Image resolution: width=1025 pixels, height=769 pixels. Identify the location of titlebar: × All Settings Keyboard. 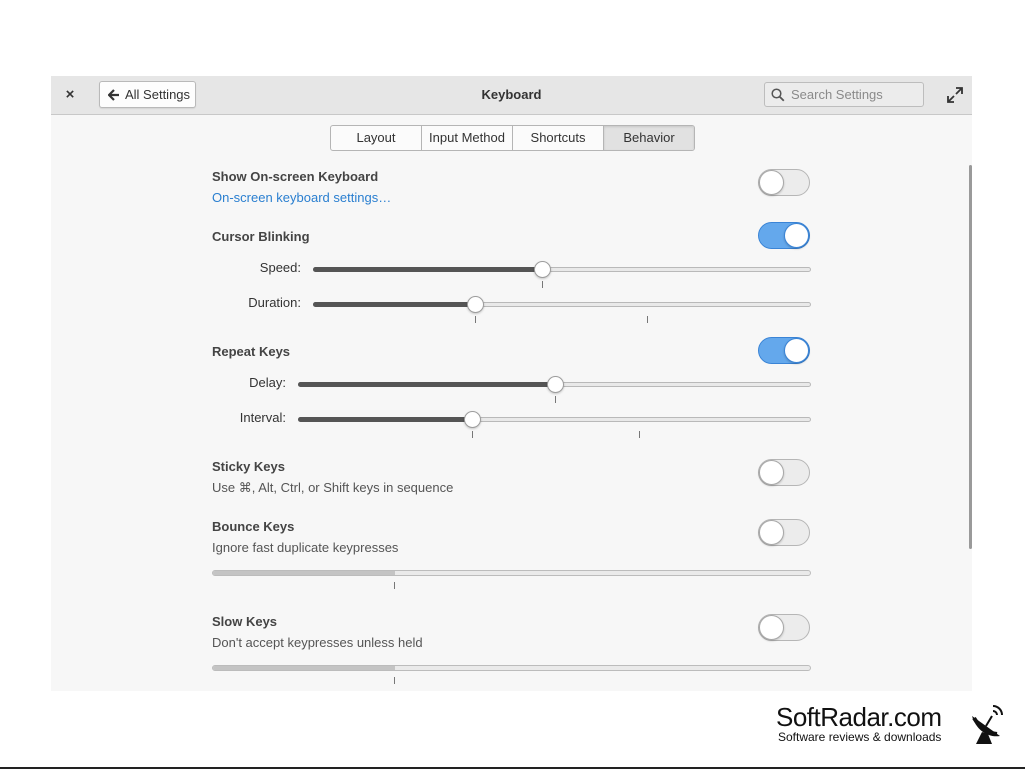
(511, 95).